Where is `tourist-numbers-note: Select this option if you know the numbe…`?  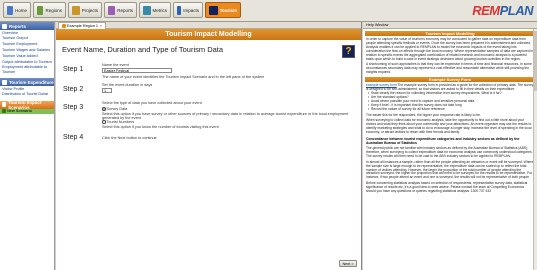 tourist-numbers-note: Select this option if you know the numbe… is located at coordinates (160, 127).